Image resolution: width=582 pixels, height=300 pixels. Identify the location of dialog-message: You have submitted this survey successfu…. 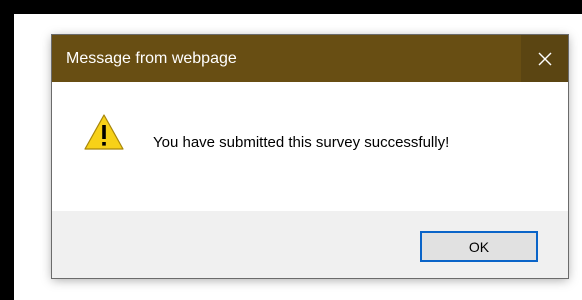
(301, 142).